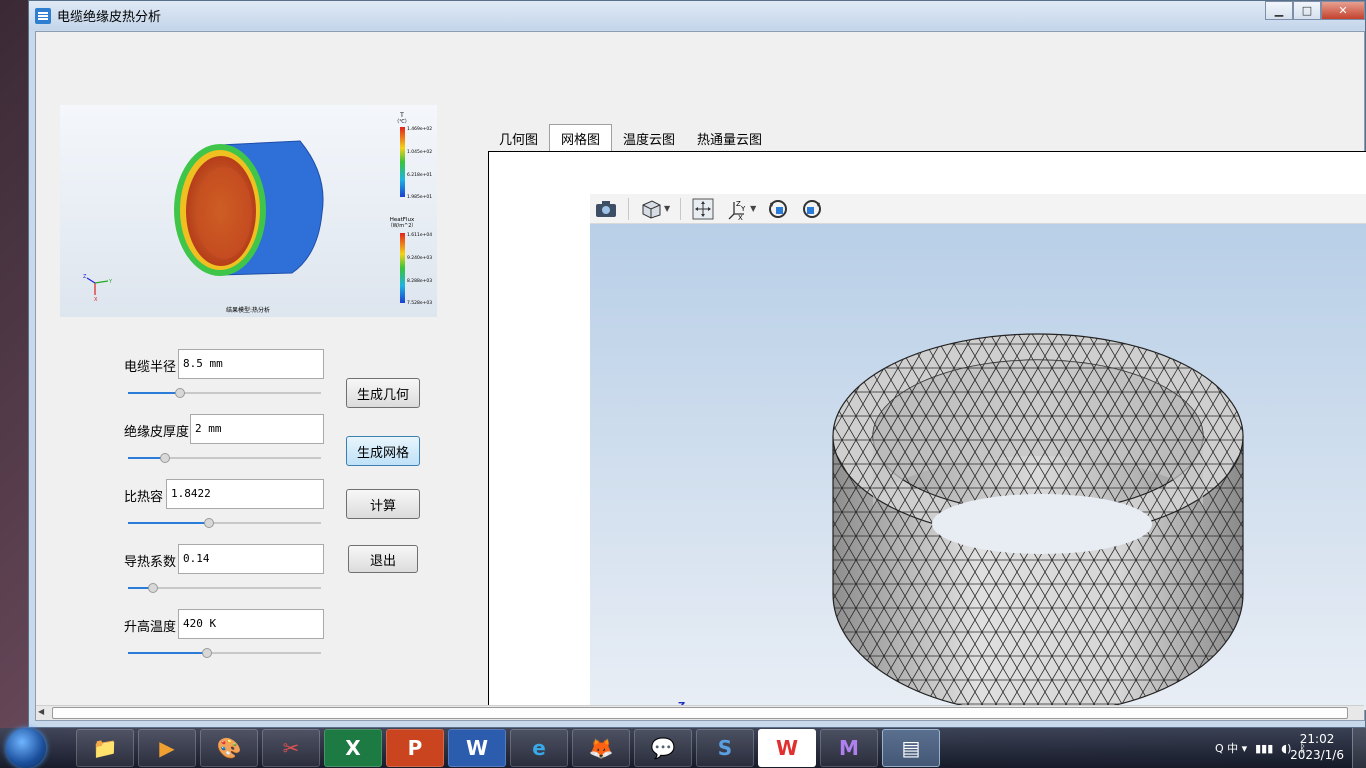 This screenshot has height=768, width=1366. What do you see at coordinates (978, 209) in the screenshot?
I see `viewer-toolbar: ▼ ZYX ▼` at bounding box center [978, 209].